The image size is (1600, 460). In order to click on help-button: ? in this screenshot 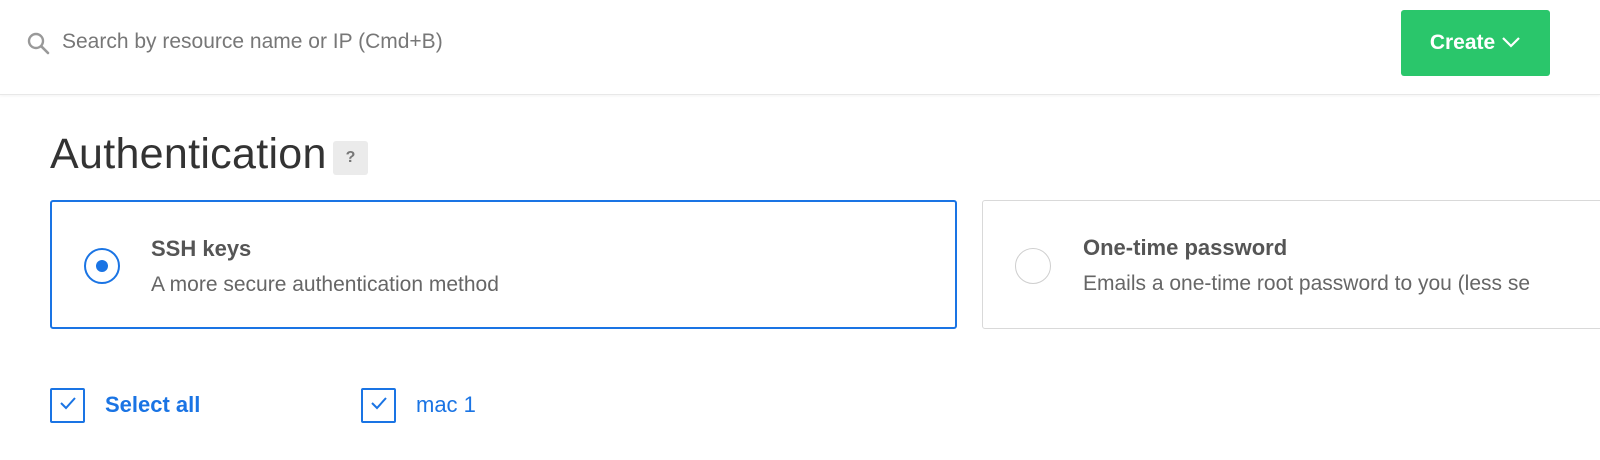, I will do `click(350, 158)`.